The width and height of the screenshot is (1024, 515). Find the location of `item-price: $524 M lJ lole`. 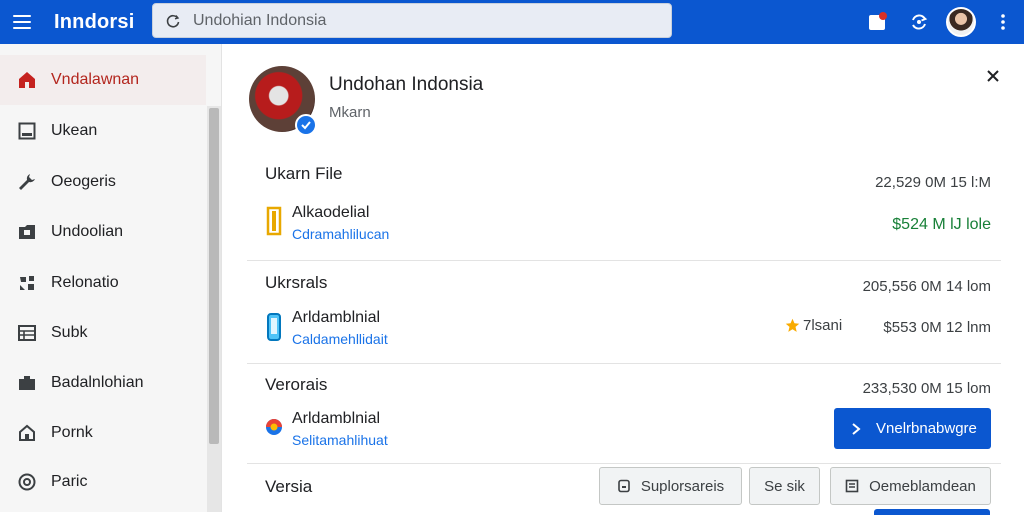

item-price: $524 M lJ lole is located at coordinates (941, 224).